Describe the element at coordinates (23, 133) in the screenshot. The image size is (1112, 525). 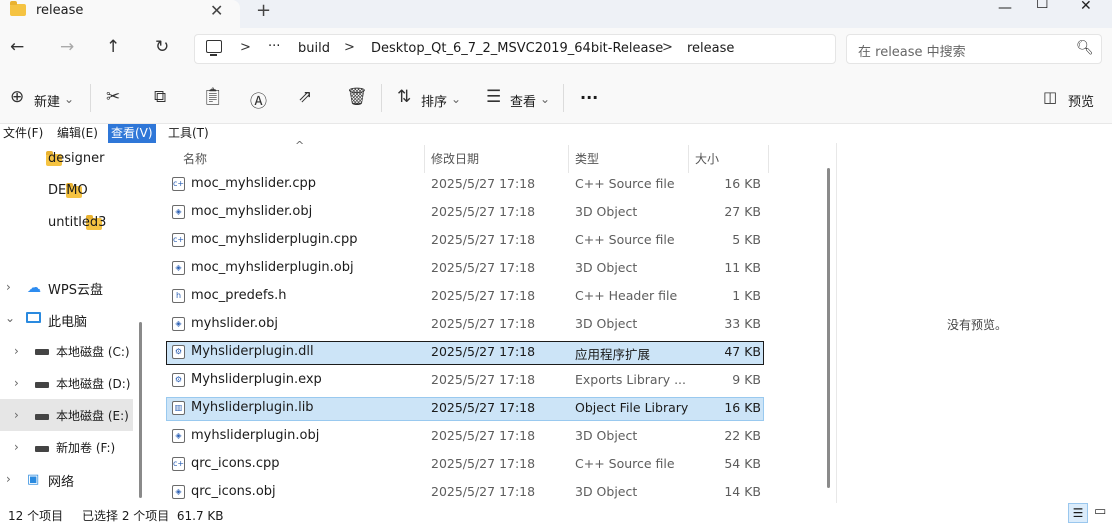
I see `menu-file: 文件(F)` at that location.